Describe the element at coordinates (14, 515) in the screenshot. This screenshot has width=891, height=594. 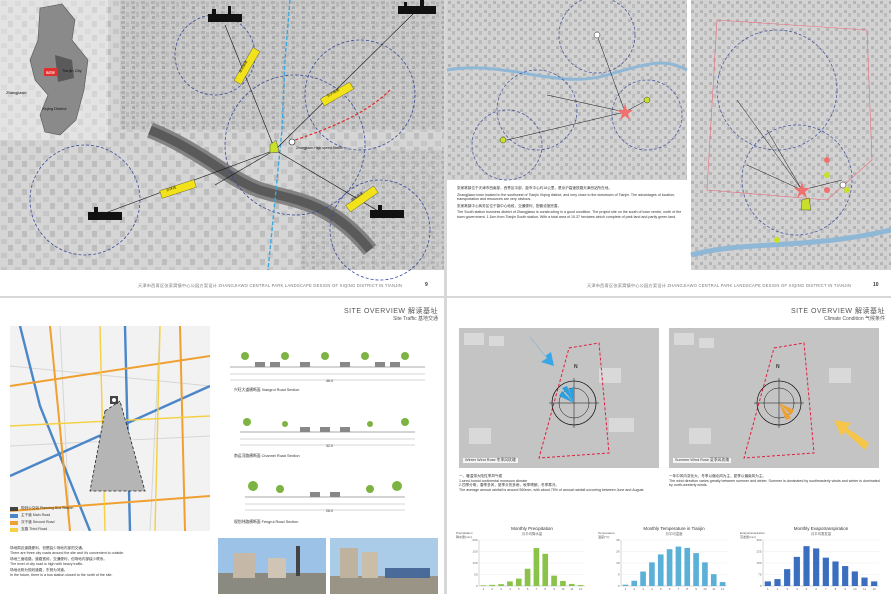
I see `legend-swatch-main` at that location.